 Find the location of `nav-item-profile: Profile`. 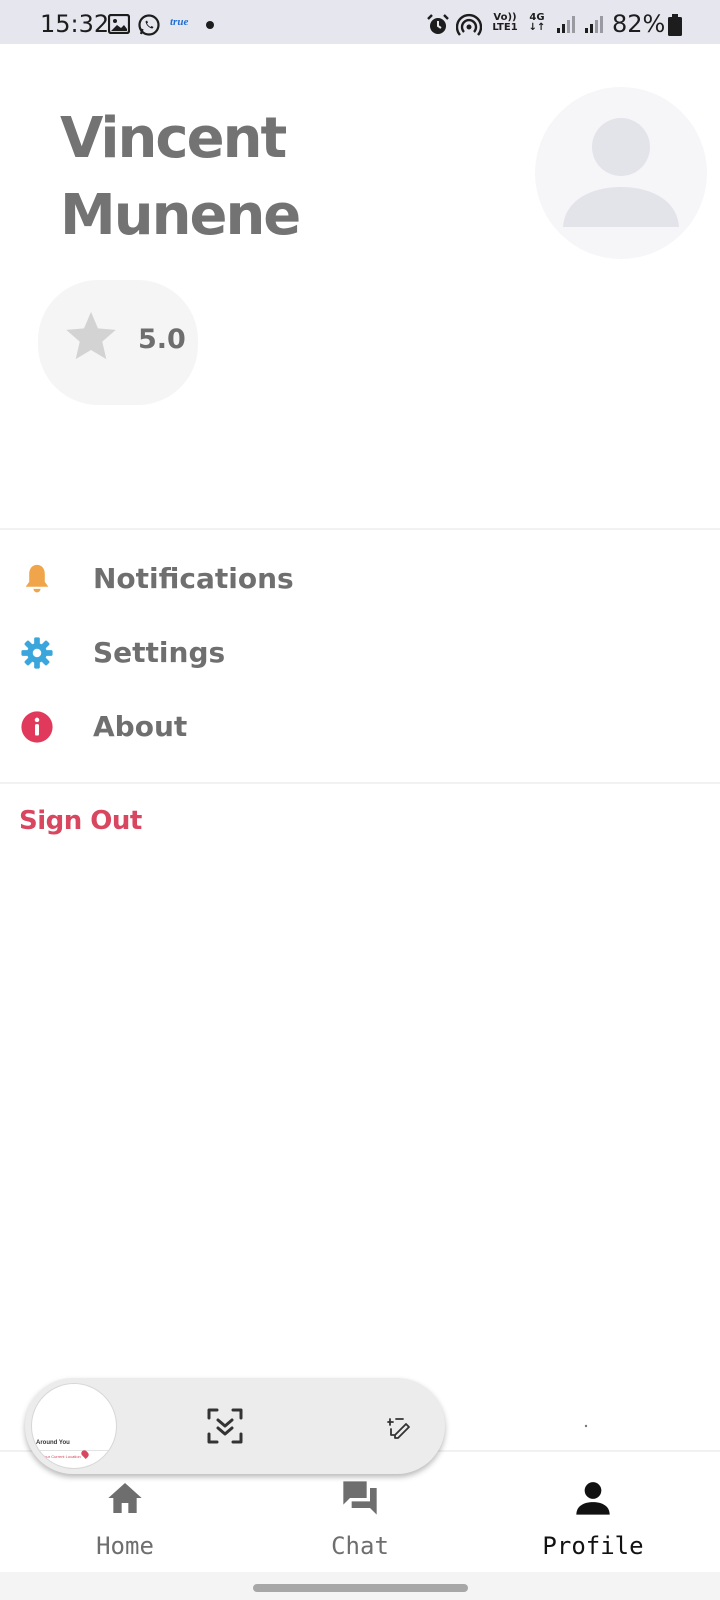

nav-item-profile: Profile is located at coordinates (593, 1513).